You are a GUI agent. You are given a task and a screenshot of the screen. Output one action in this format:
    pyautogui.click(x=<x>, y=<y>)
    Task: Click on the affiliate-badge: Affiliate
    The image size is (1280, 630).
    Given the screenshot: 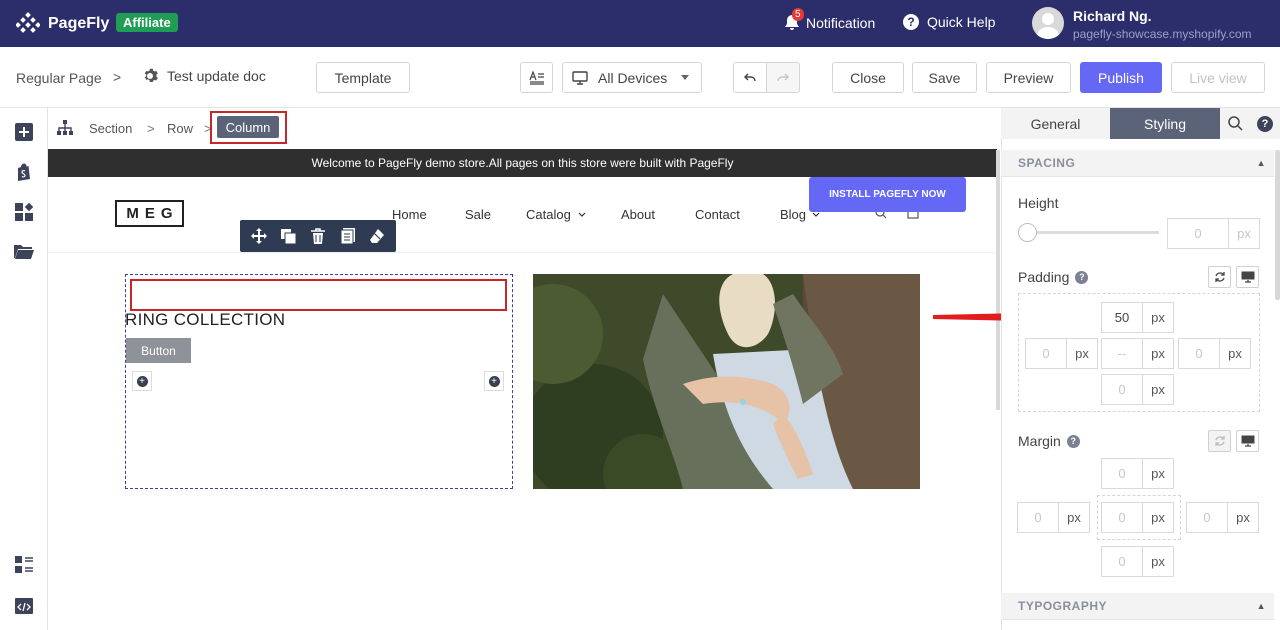 What is the action you would take?
    pyautogui.click(x=147, y=22)
    